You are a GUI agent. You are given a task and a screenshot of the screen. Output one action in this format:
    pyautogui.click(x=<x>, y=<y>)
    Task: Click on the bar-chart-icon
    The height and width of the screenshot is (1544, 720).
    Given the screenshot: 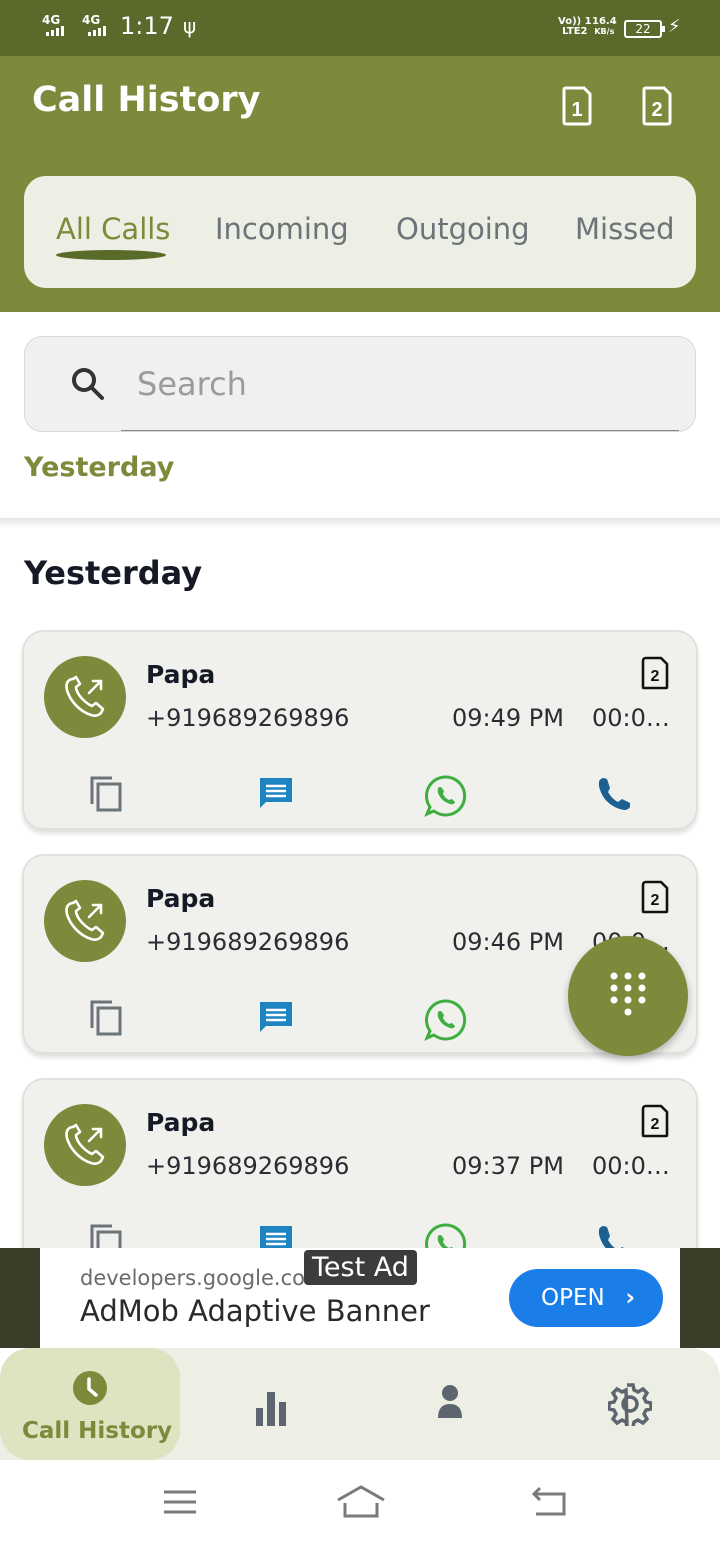 What is the action you would take?
    pyautogui.click(x=271, y=1409)
    